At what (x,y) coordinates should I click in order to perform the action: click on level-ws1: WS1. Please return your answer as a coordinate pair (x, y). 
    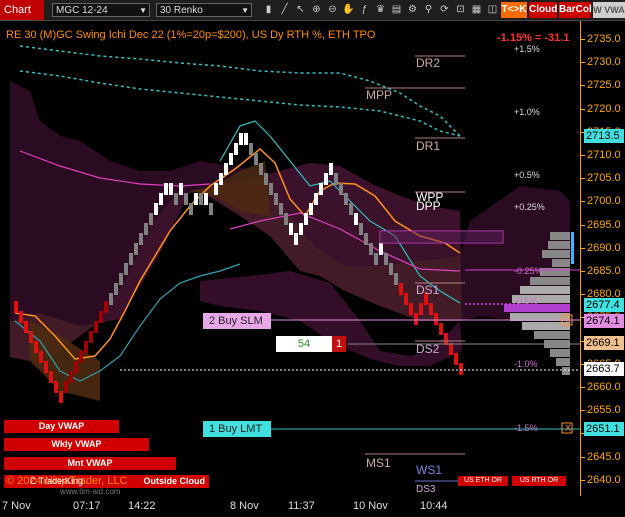
    Looking at the image, I should click on (429, 470).